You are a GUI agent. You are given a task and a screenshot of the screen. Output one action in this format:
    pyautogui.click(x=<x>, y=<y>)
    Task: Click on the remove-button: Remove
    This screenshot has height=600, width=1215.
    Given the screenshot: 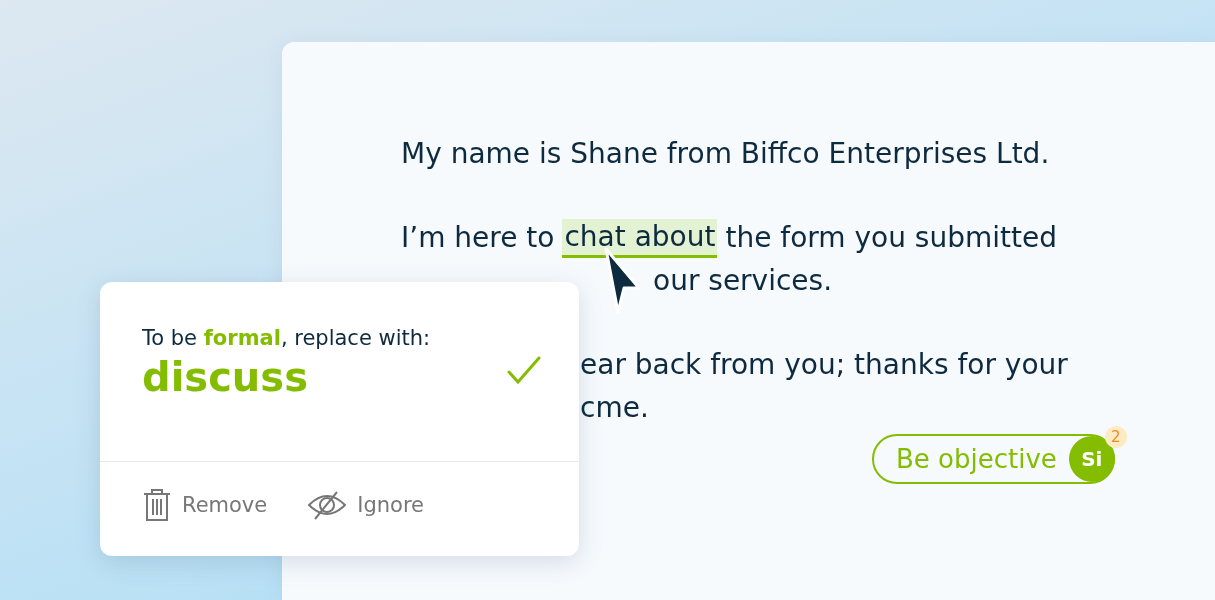 What is the action you would take?
    pyautogui.click(x=205, y=505)
    